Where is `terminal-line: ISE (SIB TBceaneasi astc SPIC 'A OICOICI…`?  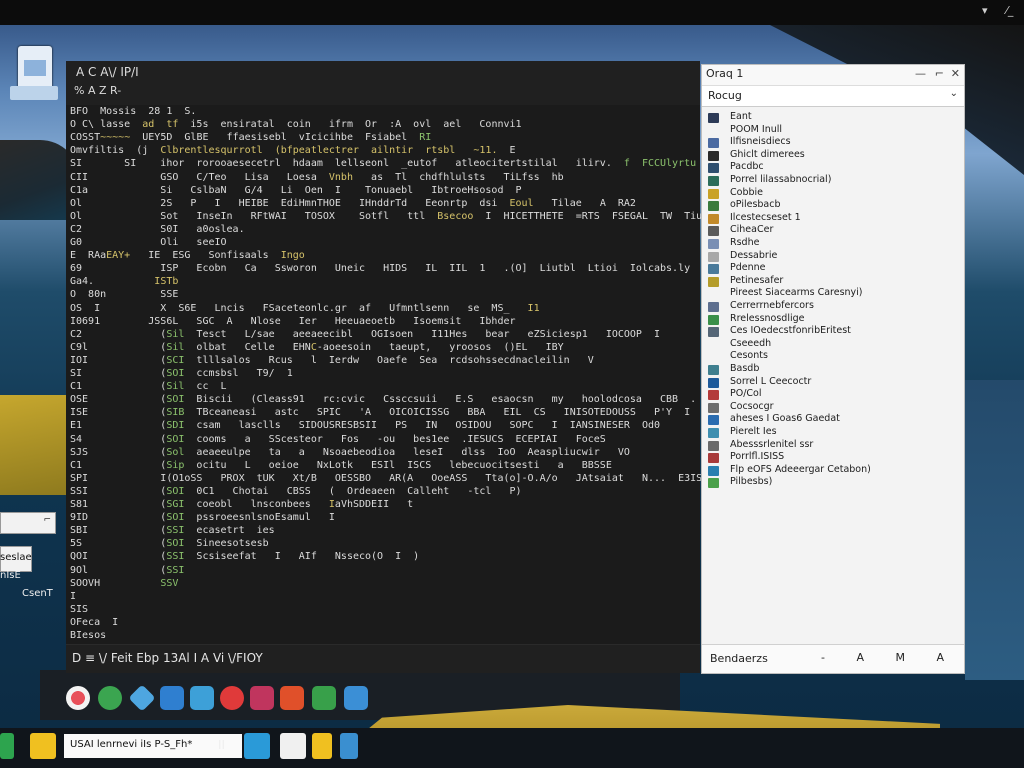 terminal-line: ISE (SIB TBceaneasi astc SPIC 'A OICOICI… is located at coordinates (380, 412).